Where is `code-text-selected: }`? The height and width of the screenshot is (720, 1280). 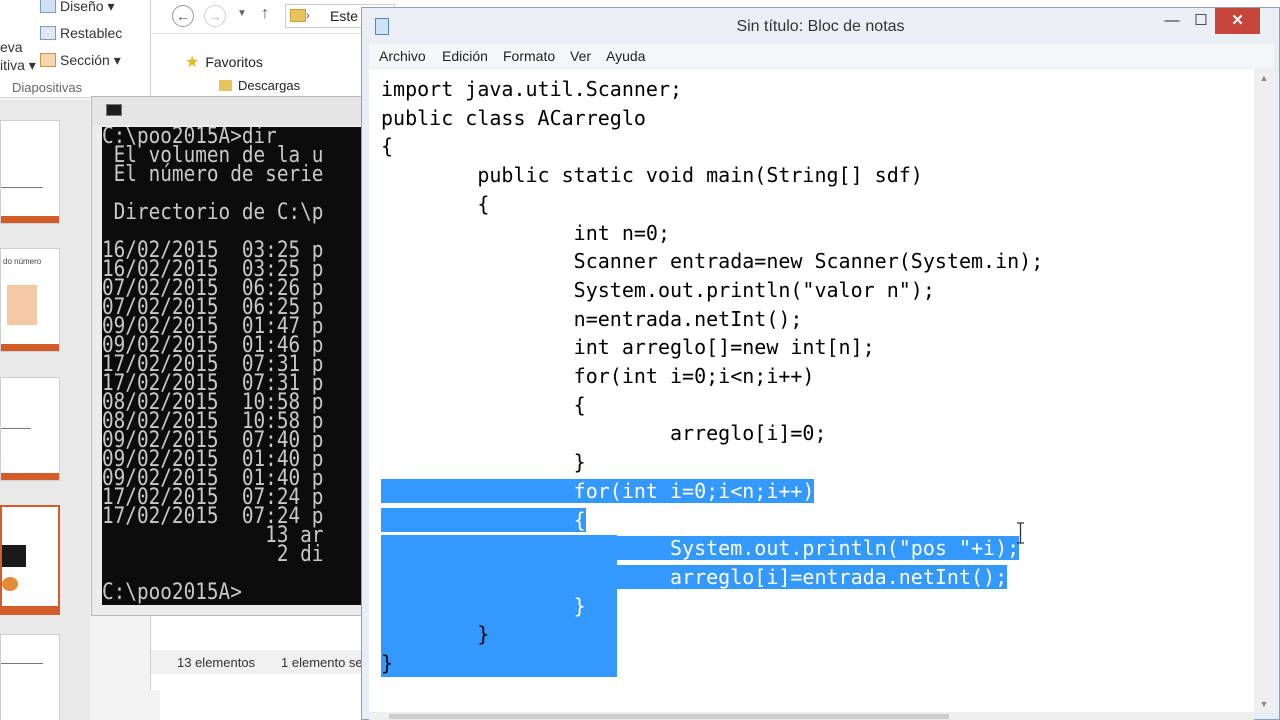
code-text-selected: } is located at coordinates (579, 605).